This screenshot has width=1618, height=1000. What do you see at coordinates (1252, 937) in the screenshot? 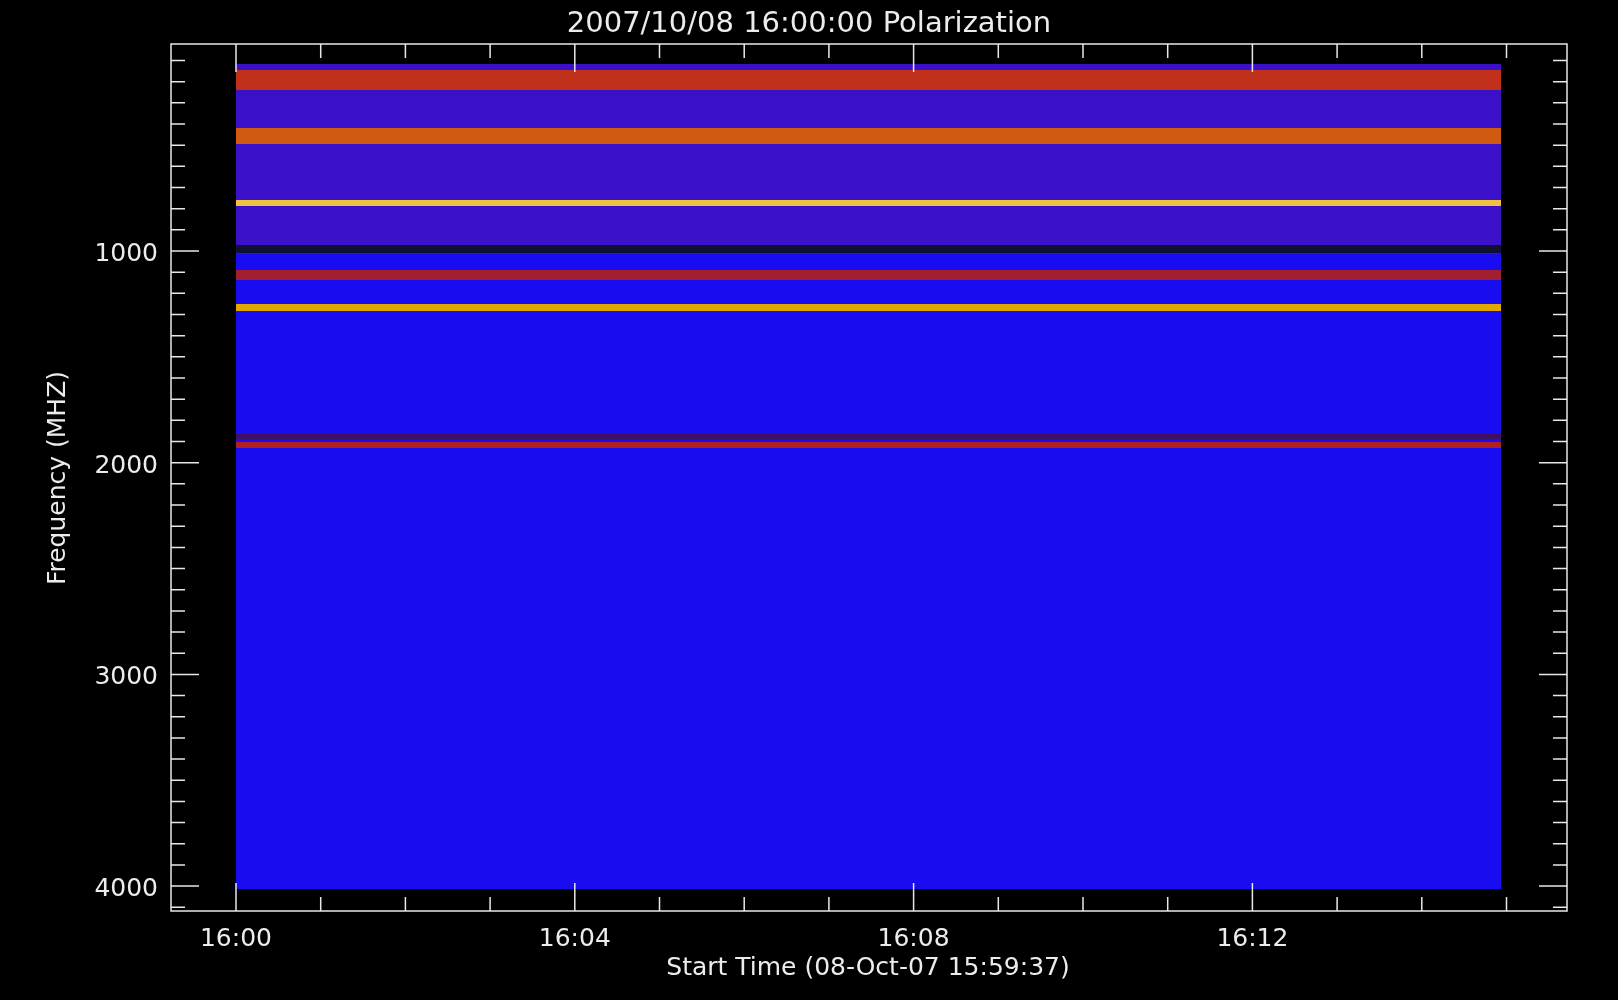
I see `x-tick-label: 16:12` at bounding box center [1252, 937].